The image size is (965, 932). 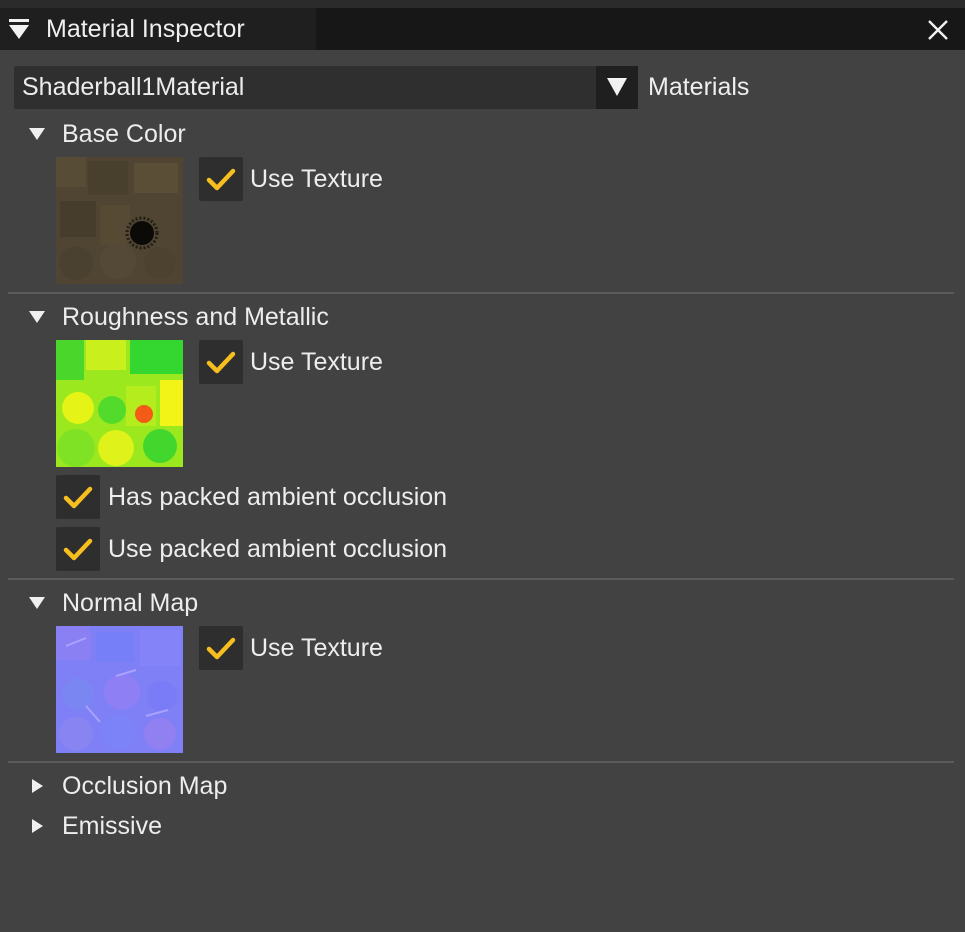 What do you see at coordinates (278, 497) in the screenshot?
I see `has-packed-ao-label: Has packed ambient occlusion` at bounding box center [278, 497].